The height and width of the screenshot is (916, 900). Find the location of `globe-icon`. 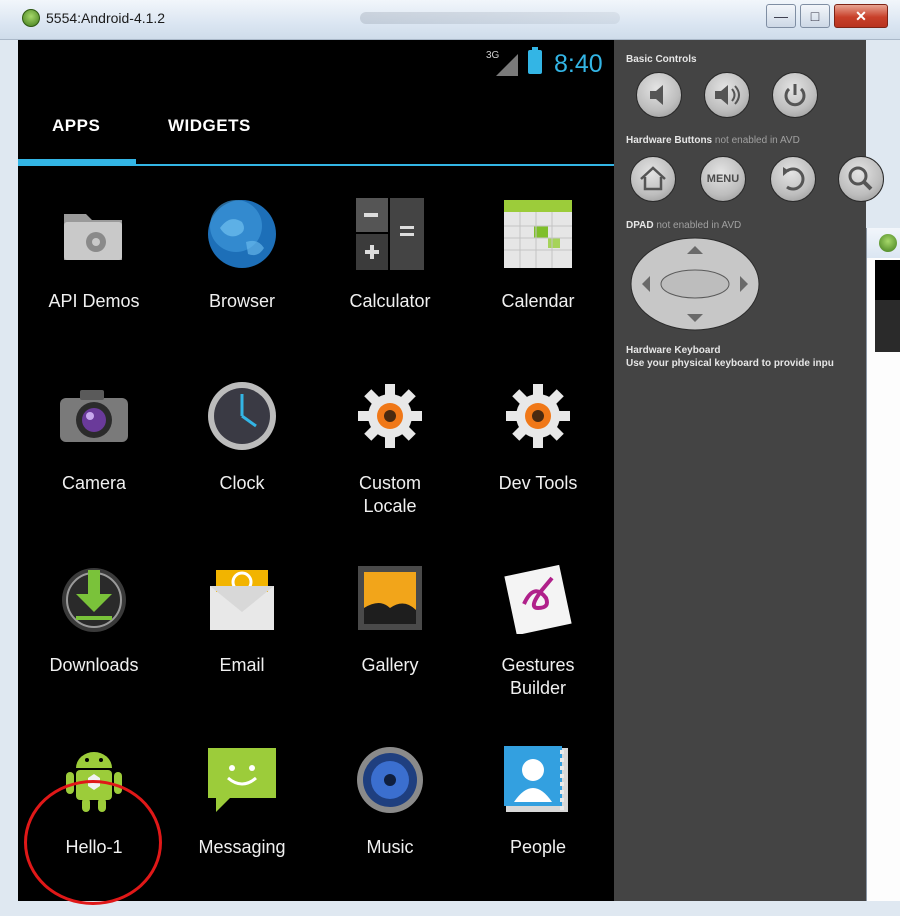

globe-icon is located at coordinates (242, 234).